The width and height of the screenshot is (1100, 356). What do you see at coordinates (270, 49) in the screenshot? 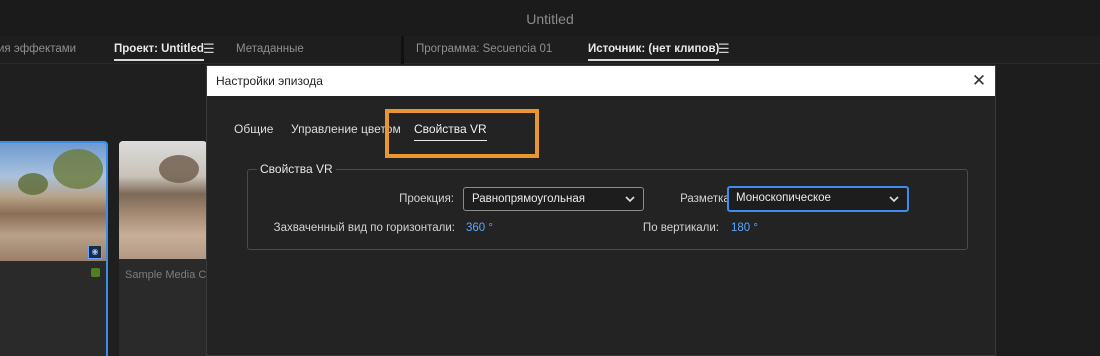
I see `tab-metadata: Метаданные` at bounding box center [270, 49].